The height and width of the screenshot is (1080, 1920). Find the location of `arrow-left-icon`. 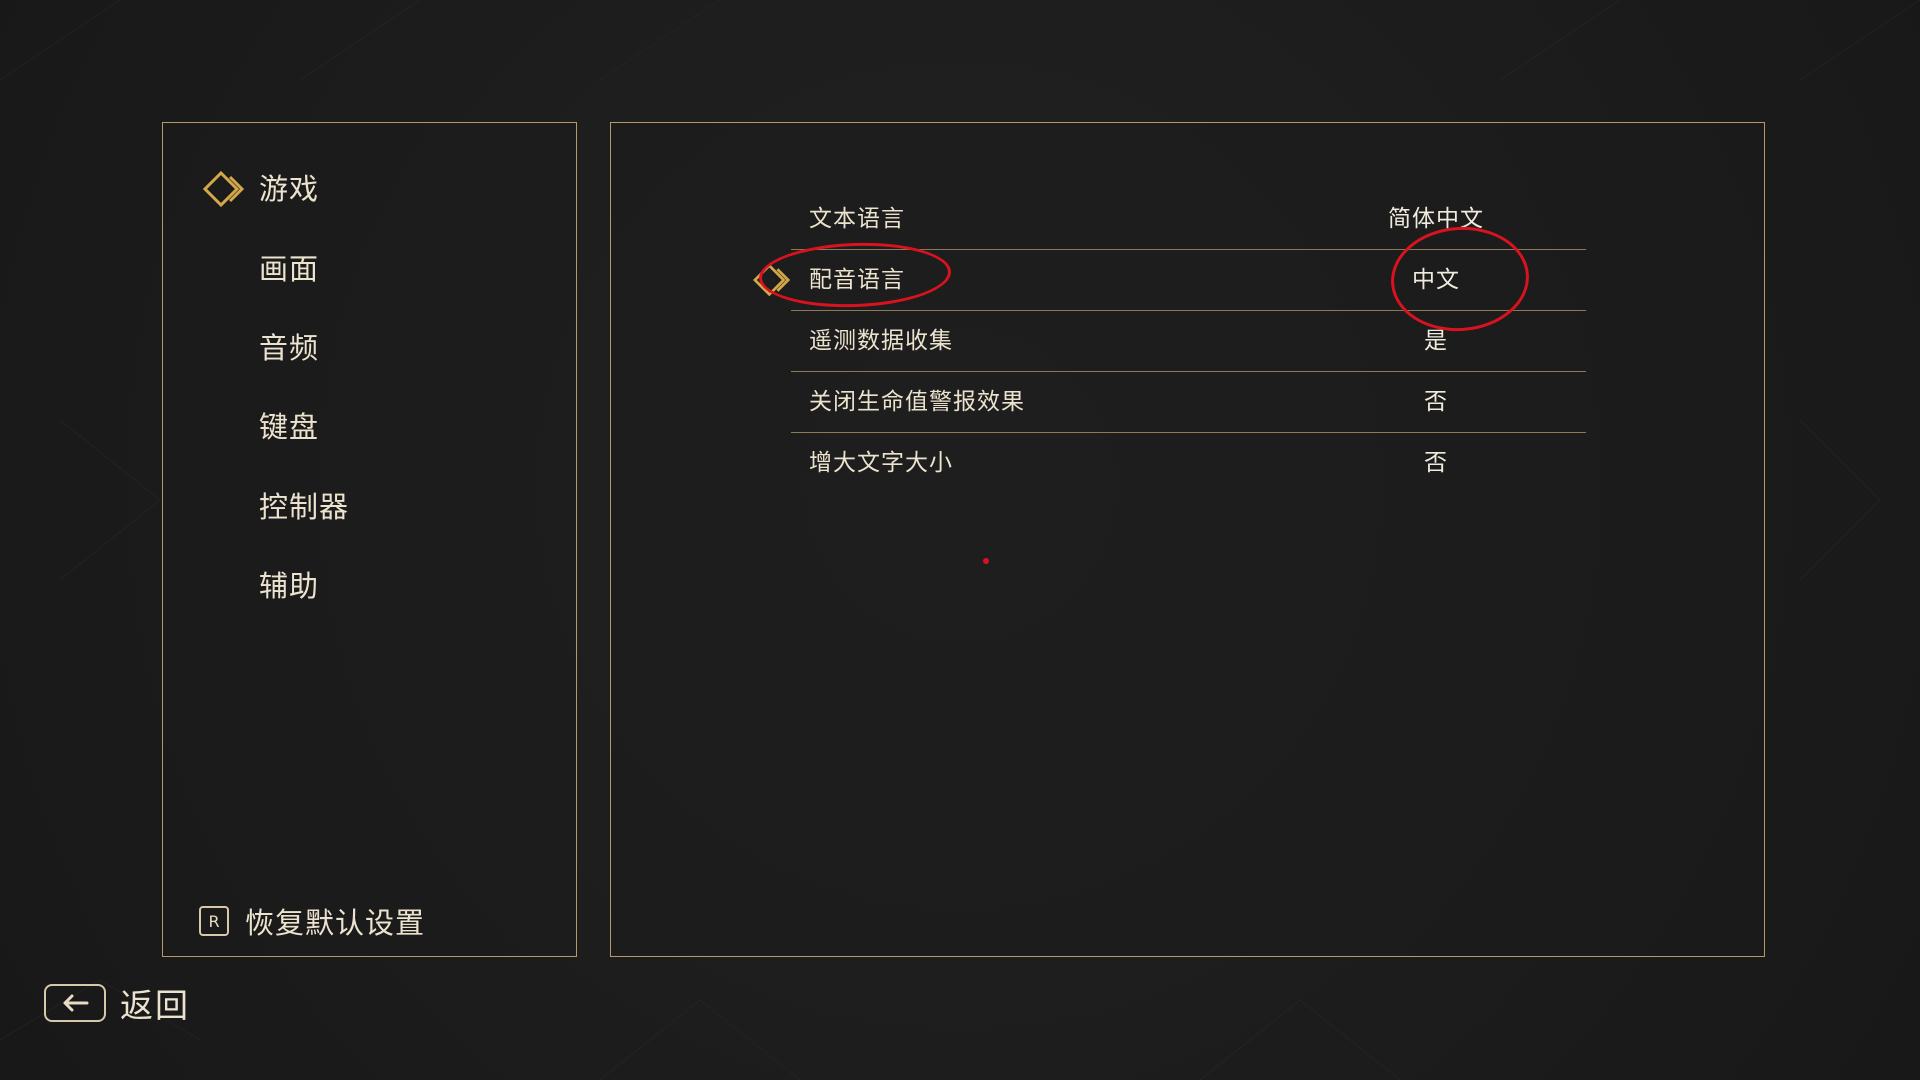

arrow-left-icon is located at coordinates (75, 1003).